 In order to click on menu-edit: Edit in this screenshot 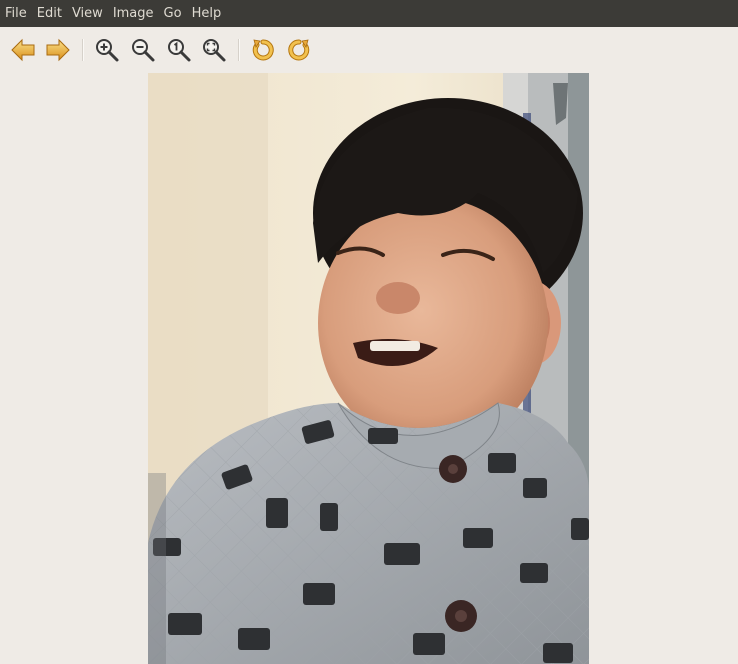, I will do `click(49, 13)`.